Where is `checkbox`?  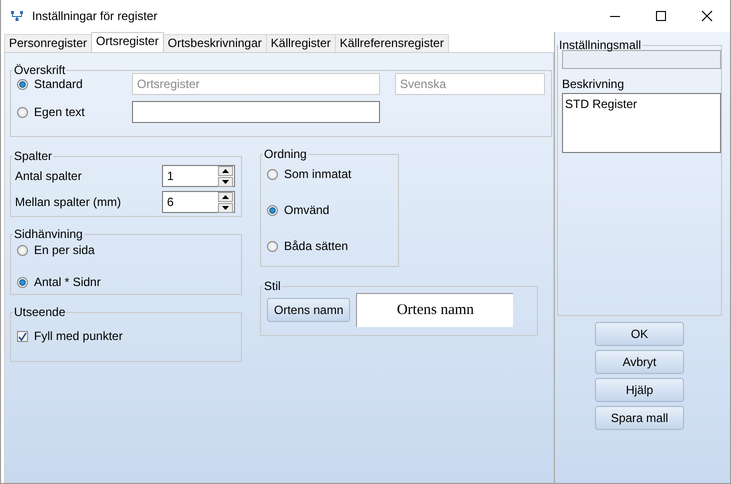 checkbox is located at coordinates (22, 336).